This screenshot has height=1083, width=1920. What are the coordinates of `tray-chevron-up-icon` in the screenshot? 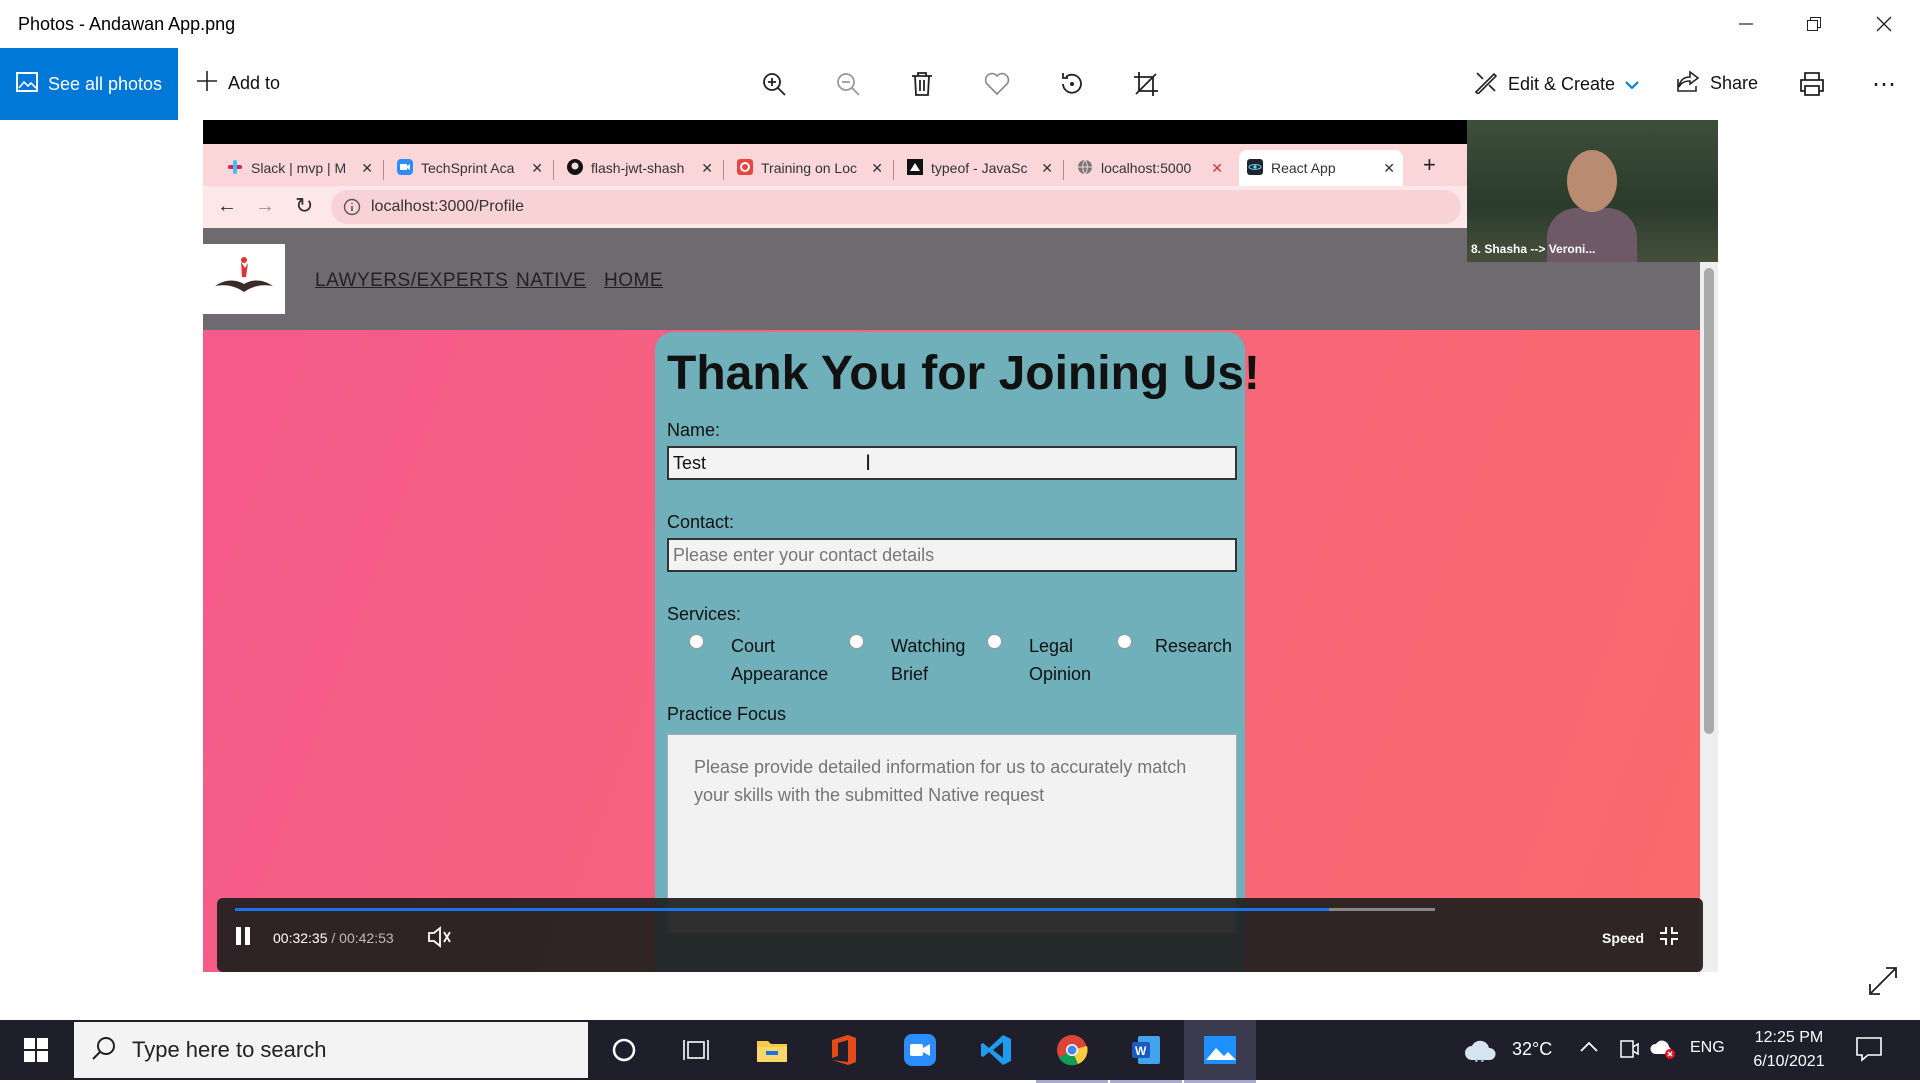 It's located at (1589, 1046).